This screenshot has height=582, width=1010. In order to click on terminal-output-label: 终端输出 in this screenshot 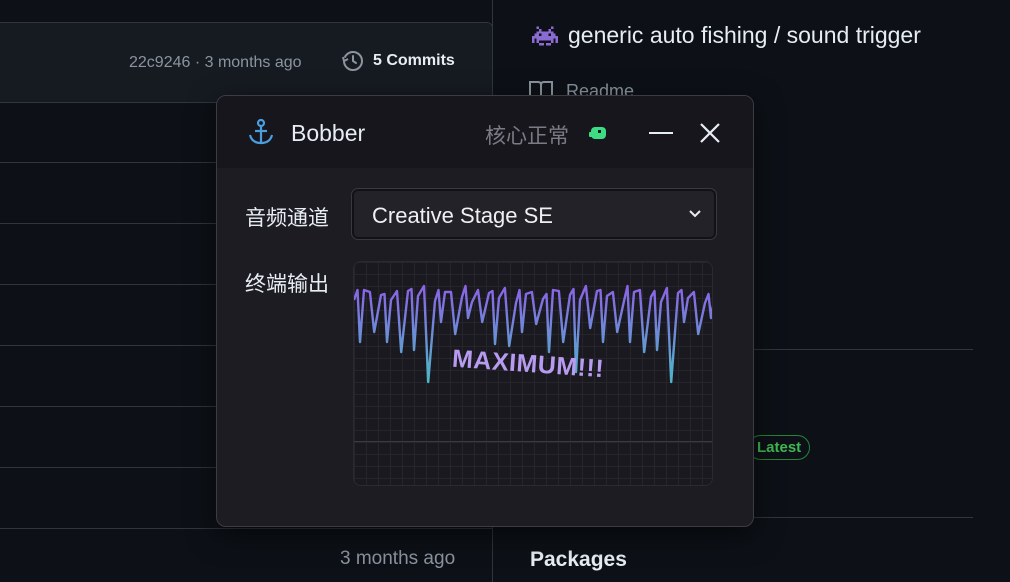, I will do `click(287, 284)`.